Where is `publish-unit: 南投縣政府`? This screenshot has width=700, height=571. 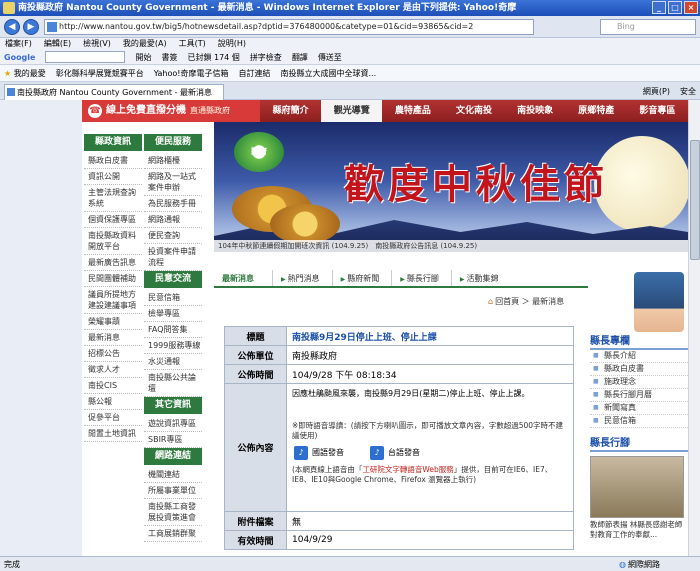 publish-unit: 南投縣政府 is located at coordinates (430, 355).